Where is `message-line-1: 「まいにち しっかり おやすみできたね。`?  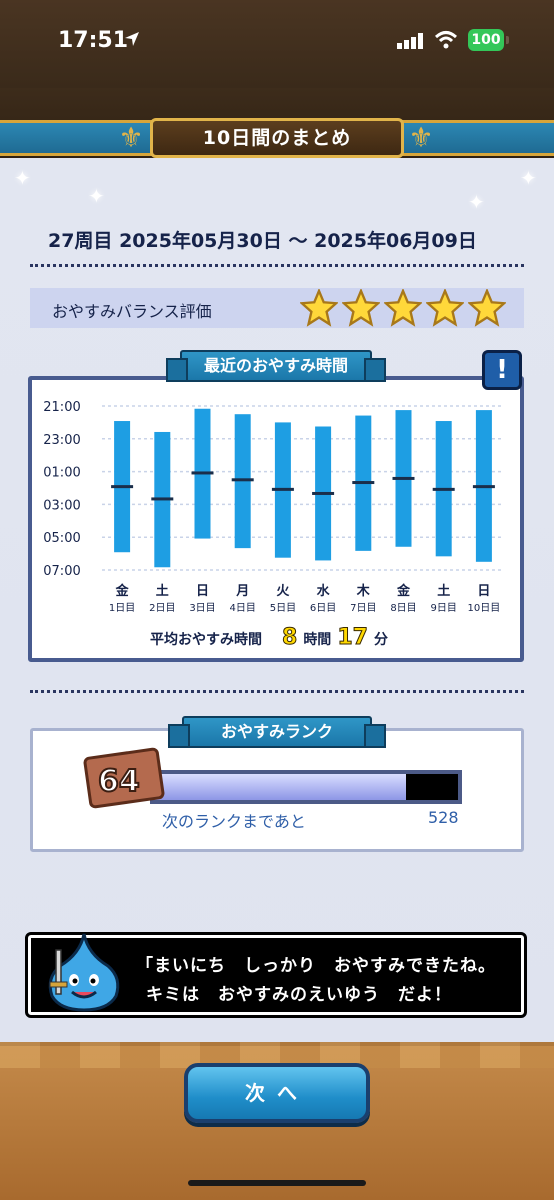 message-line-1: 「まいにち しっかり おやすみできたね。 is located at coordinates (316, 966).